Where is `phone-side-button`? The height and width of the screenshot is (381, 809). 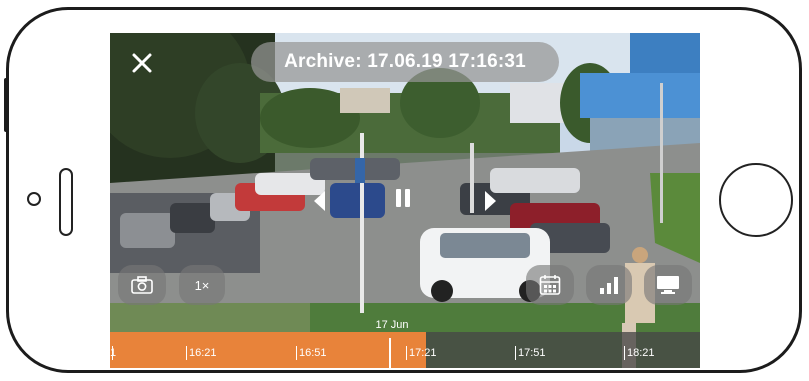
phone-side-button is located at coordinates (6, 105).